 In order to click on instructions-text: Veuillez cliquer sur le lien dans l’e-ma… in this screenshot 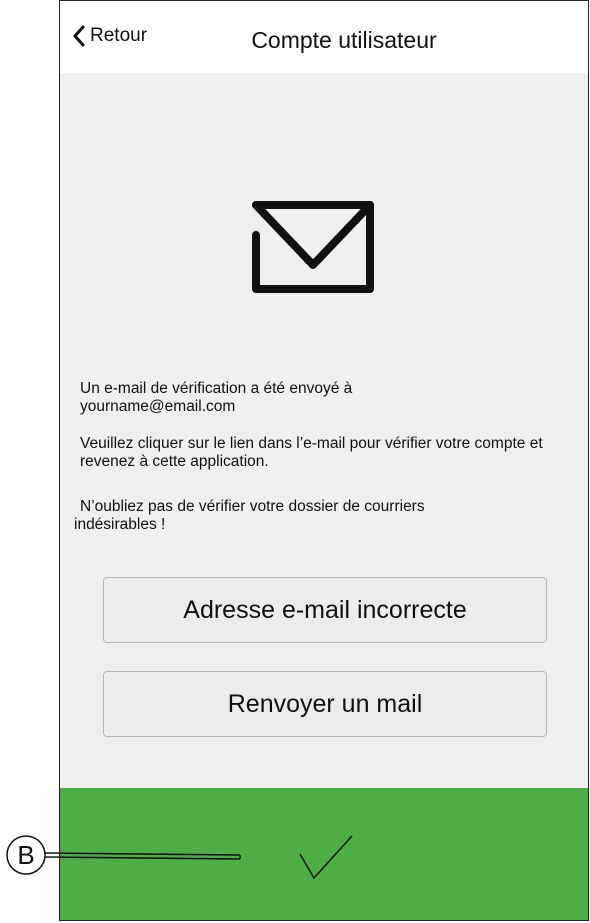, I will do `click(311, 452)`.